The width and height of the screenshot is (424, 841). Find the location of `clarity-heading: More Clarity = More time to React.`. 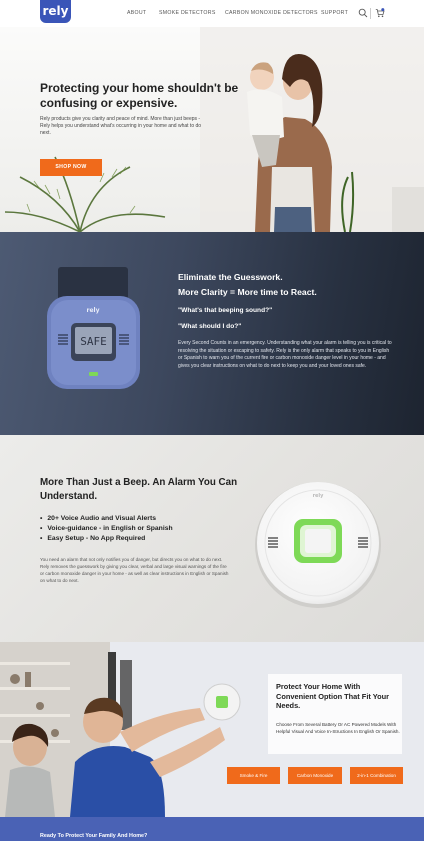

clarity-heading: More Clarity = More time to React. is located at coordinates (247, 292).